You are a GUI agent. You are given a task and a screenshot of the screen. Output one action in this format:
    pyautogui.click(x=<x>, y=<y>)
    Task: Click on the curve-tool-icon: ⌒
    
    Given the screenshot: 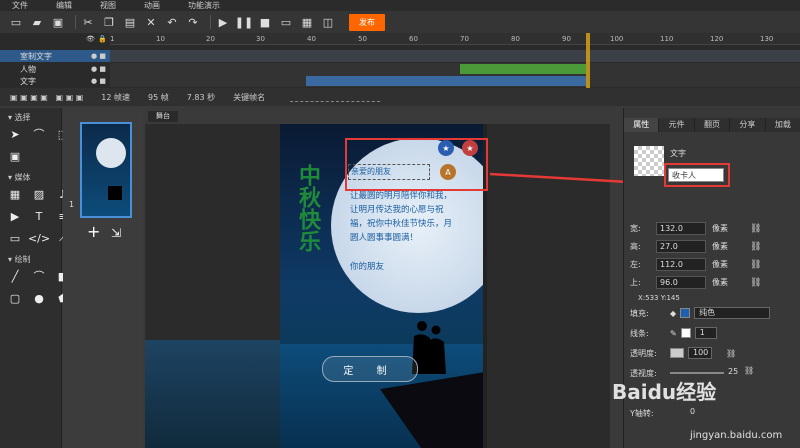 What is the action you would take?
    pyautogui.click(x=39, y=276)
    